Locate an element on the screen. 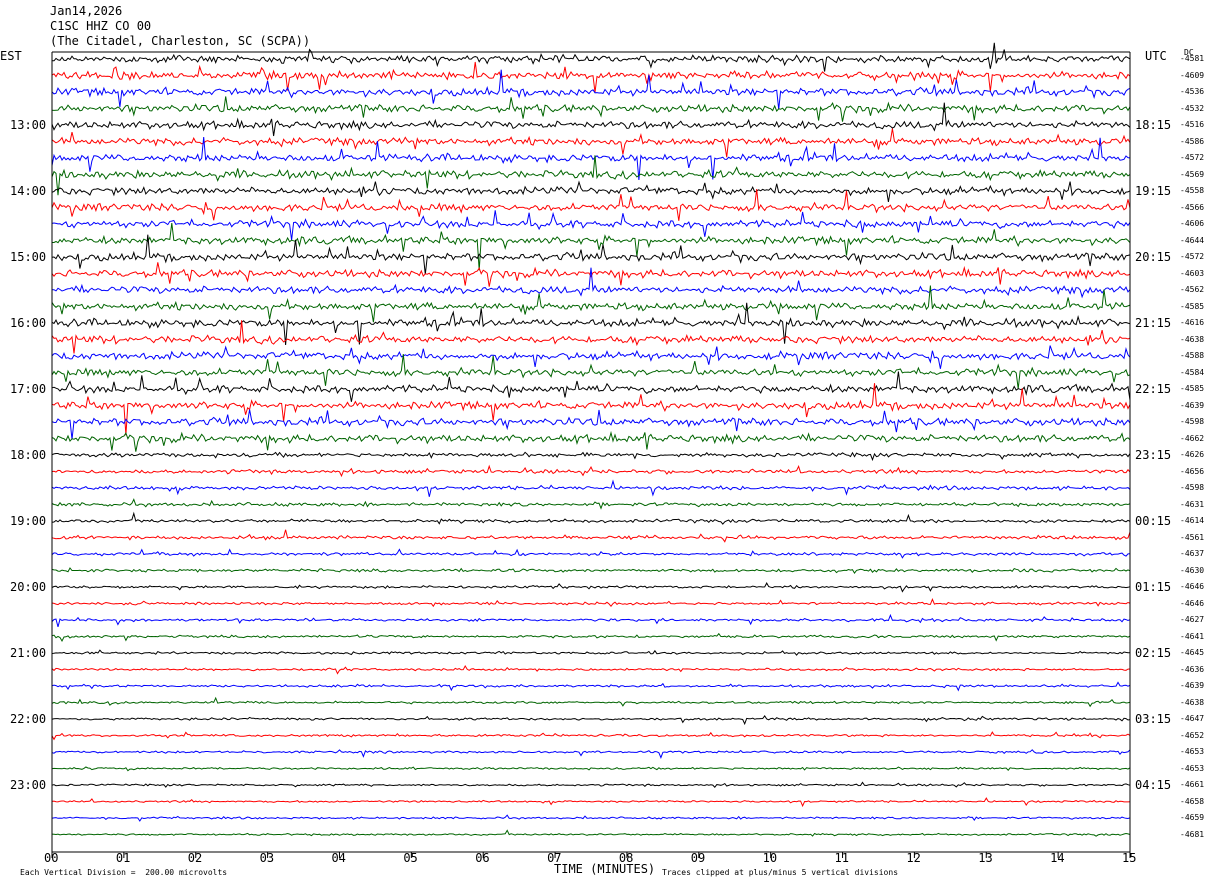 The width and height of the screenshot is (1210, 886). dc-offset-label: -4658 is located at coordinates (1192, 801).